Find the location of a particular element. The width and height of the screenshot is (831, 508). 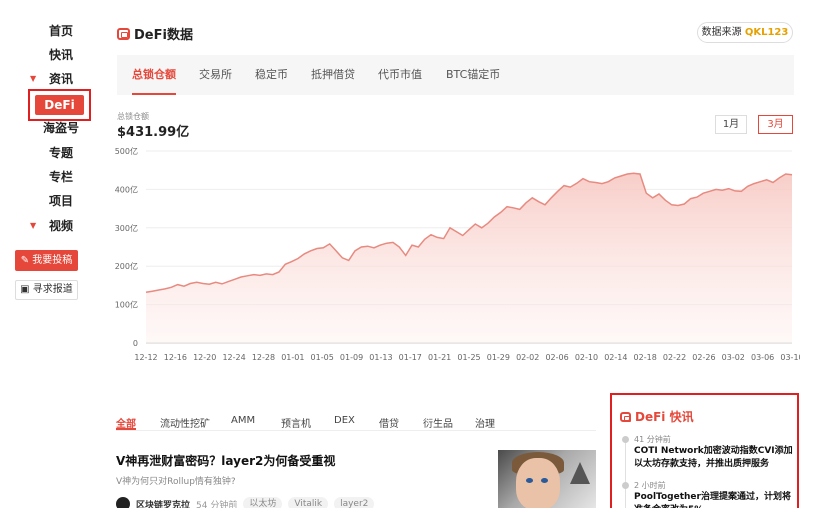

nav-item-topic: 专题 is located at coordinates (50, 153).